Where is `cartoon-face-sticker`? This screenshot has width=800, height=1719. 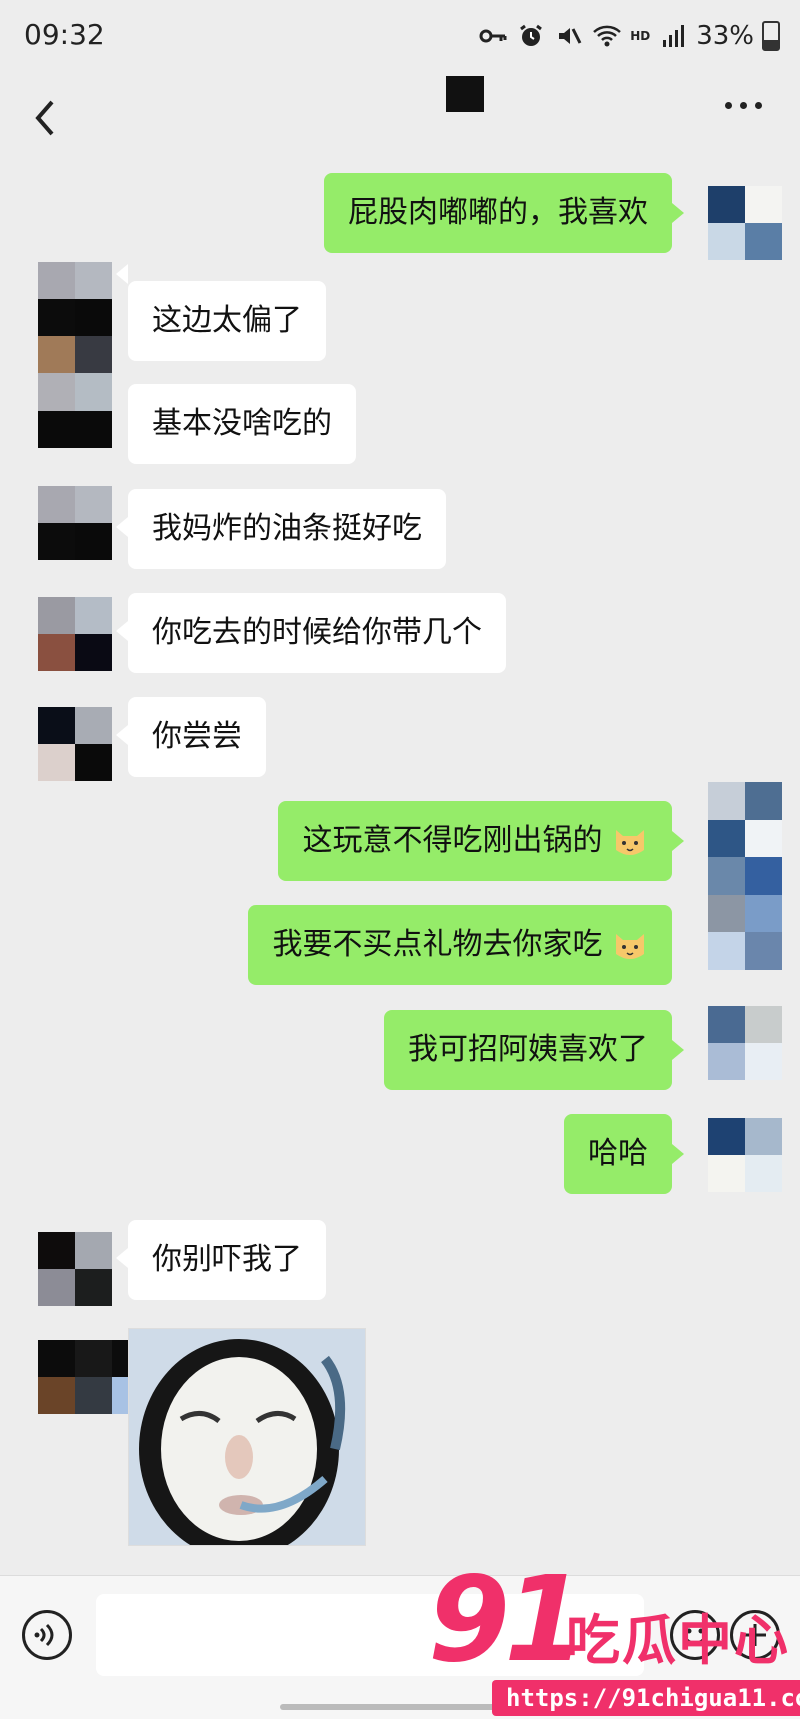 cartoon-face-sticker is located at coordinates (247, 1437).